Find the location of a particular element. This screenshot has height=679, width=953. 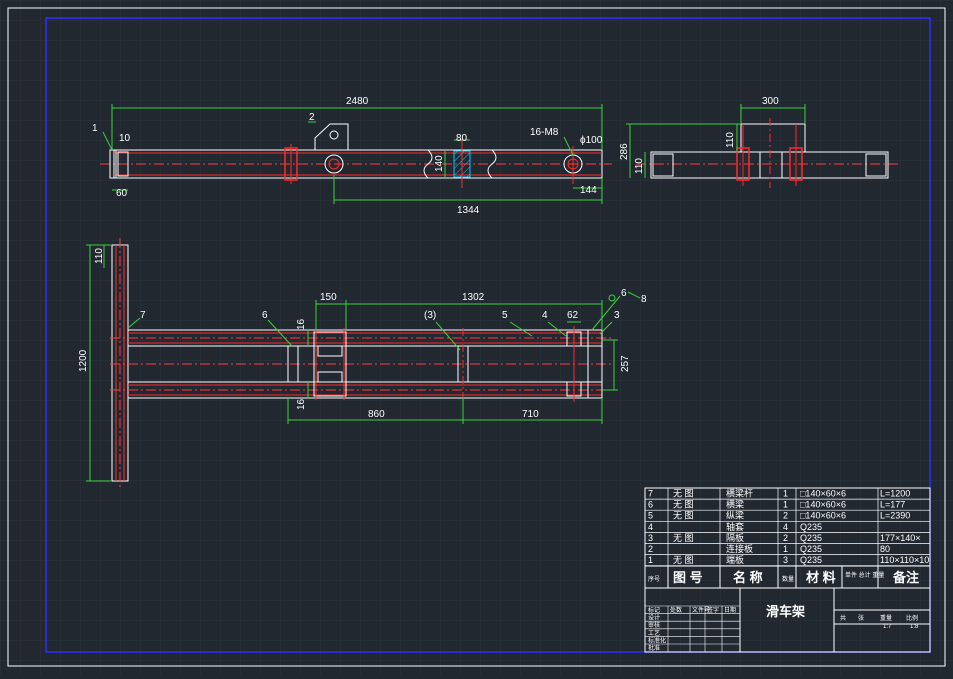

dim-1302: 1302 is located at coordinates (473, 297).